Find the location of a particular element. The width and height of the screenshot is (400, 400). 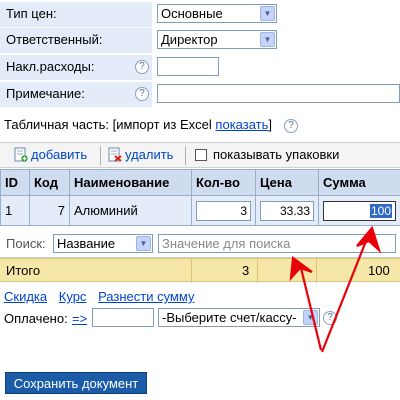

price-type-select: Основные ▼ is located at coordinates (217, 13).